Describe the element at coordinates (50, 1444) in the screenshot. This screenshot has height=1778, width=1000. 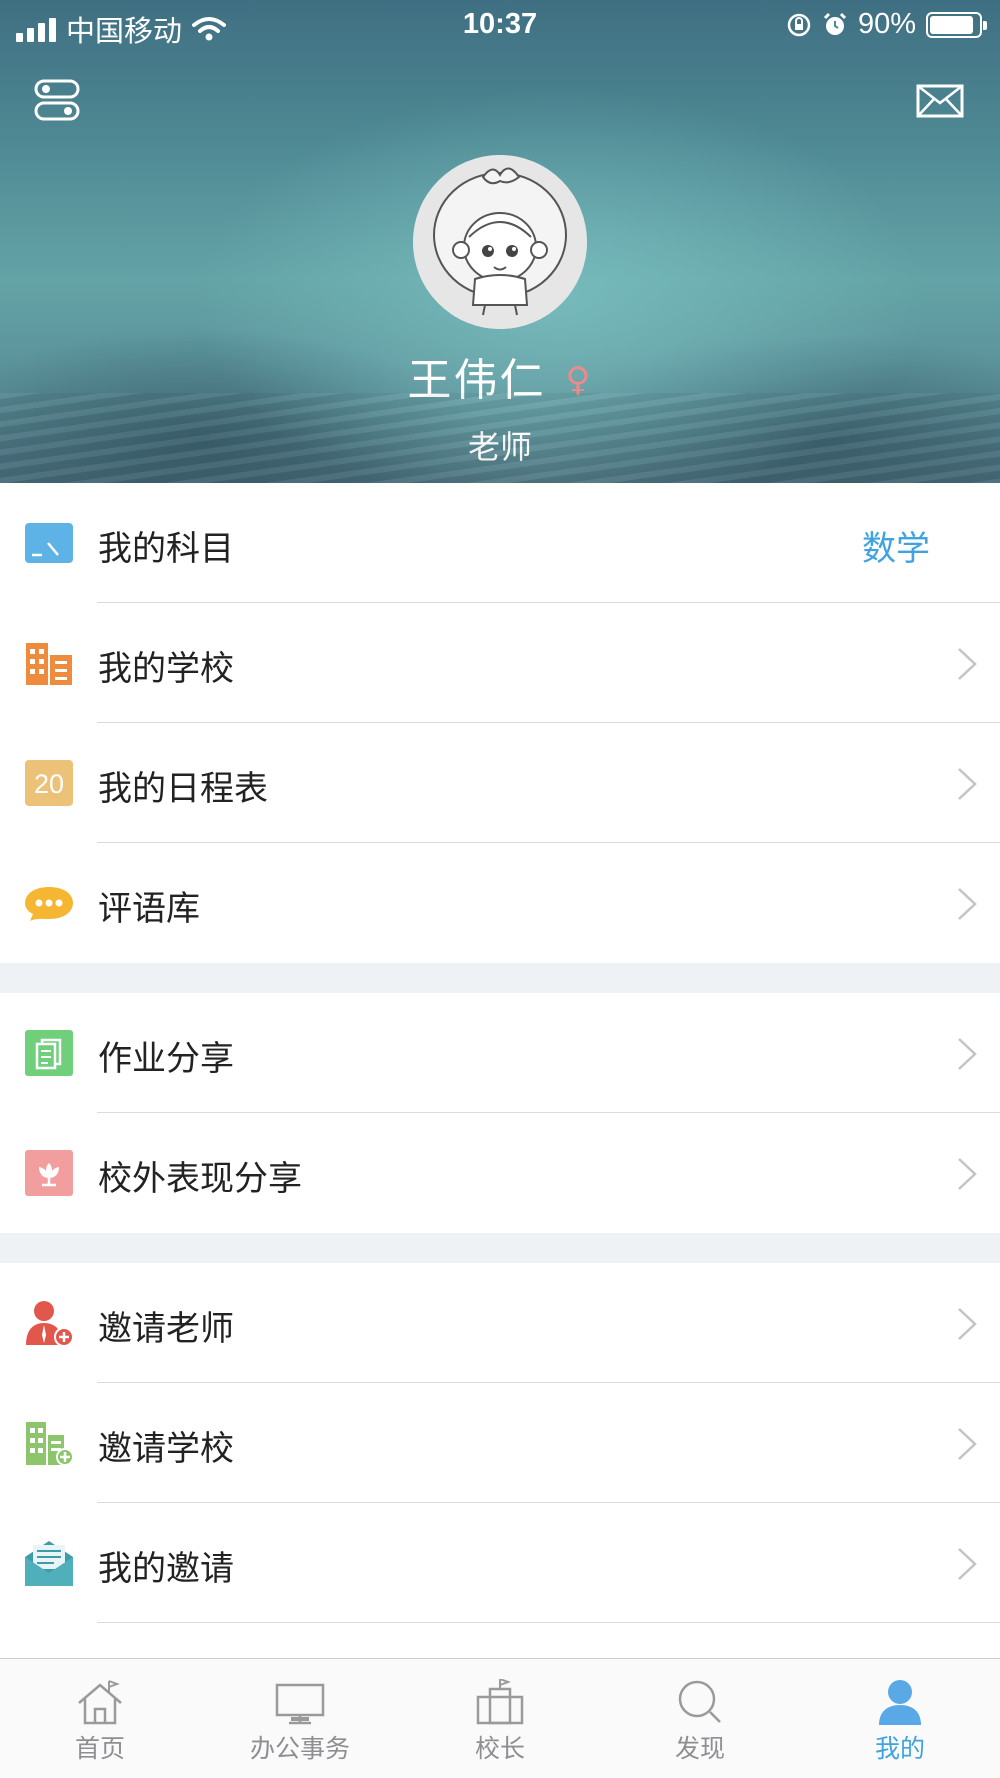
I see `add-building-icon` at that location.